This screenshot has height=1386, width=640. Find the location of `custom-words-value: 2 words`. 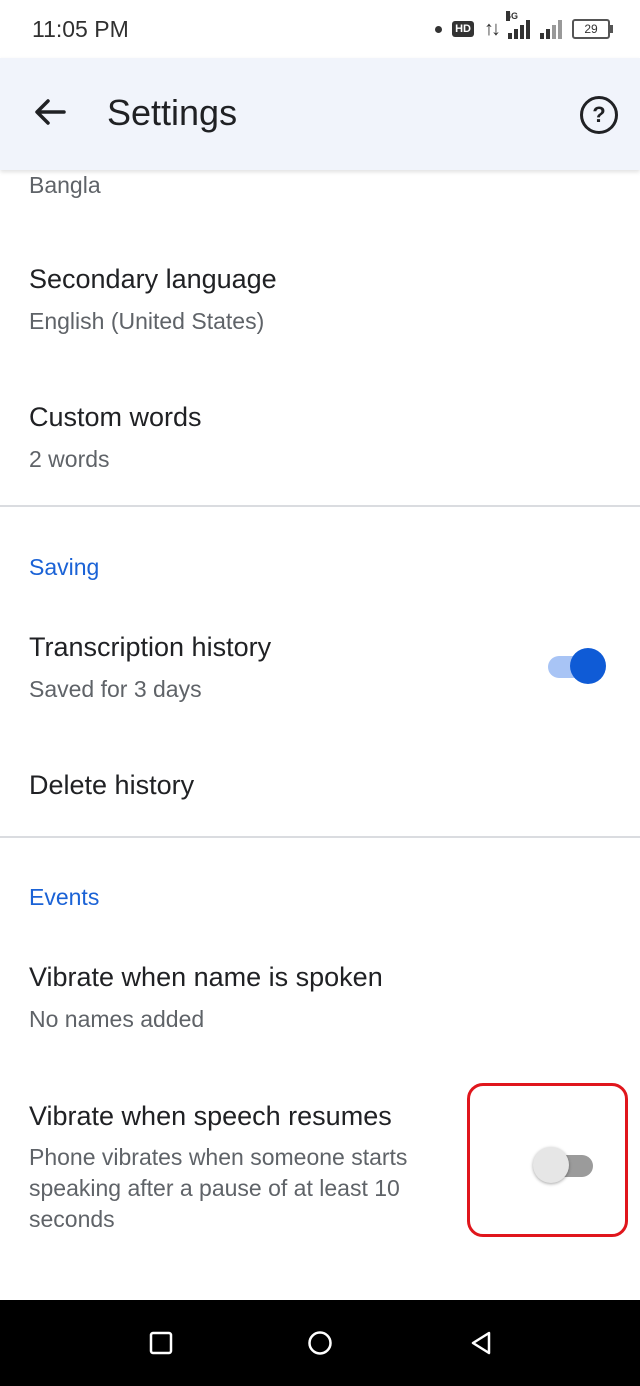

custom-words-value: 2 words is located at coordinates (69, 459).